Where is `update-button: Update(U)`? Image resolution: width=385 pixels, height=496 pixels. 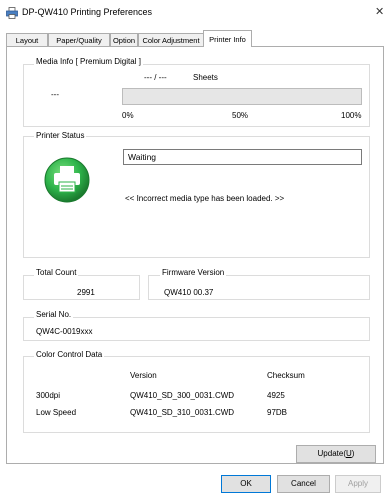
update-button: Update(U) is located at coordinates (336, 454).